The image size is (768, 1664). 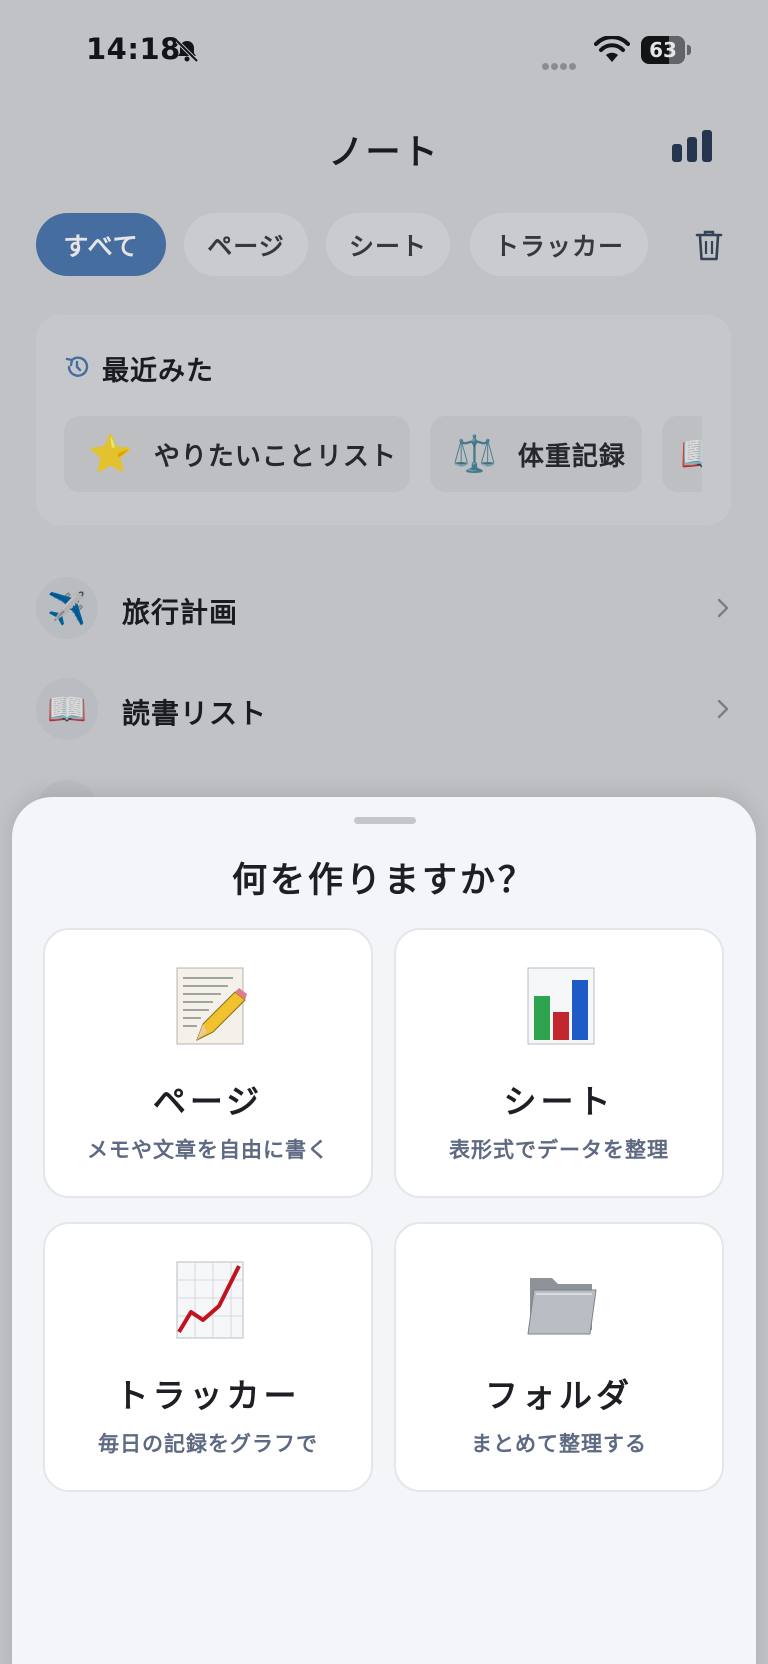 I want to click on recent-item-wishlist: ⭐ やりたいことリスト, so click(x=237, y=454).